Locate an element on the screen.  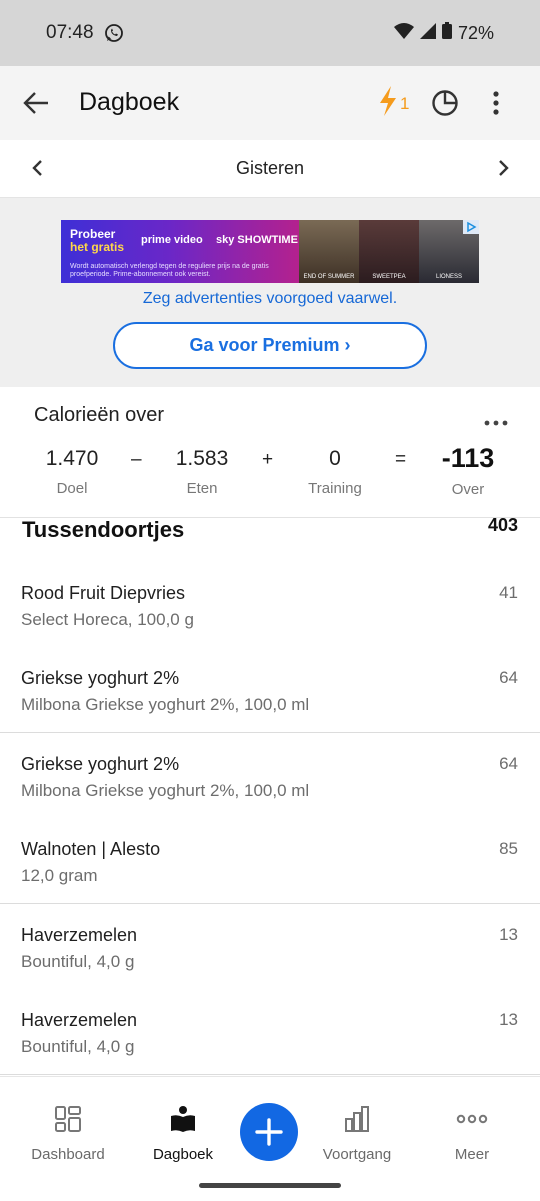
add-entry-button is located at coordinates (269, 1132).